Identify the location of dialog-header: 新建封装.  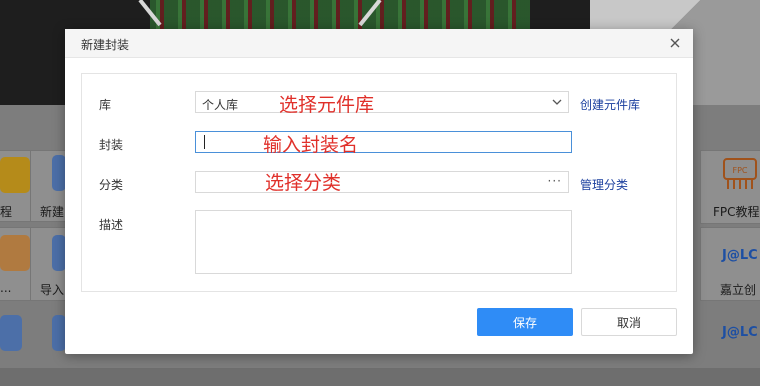
(379, 43).